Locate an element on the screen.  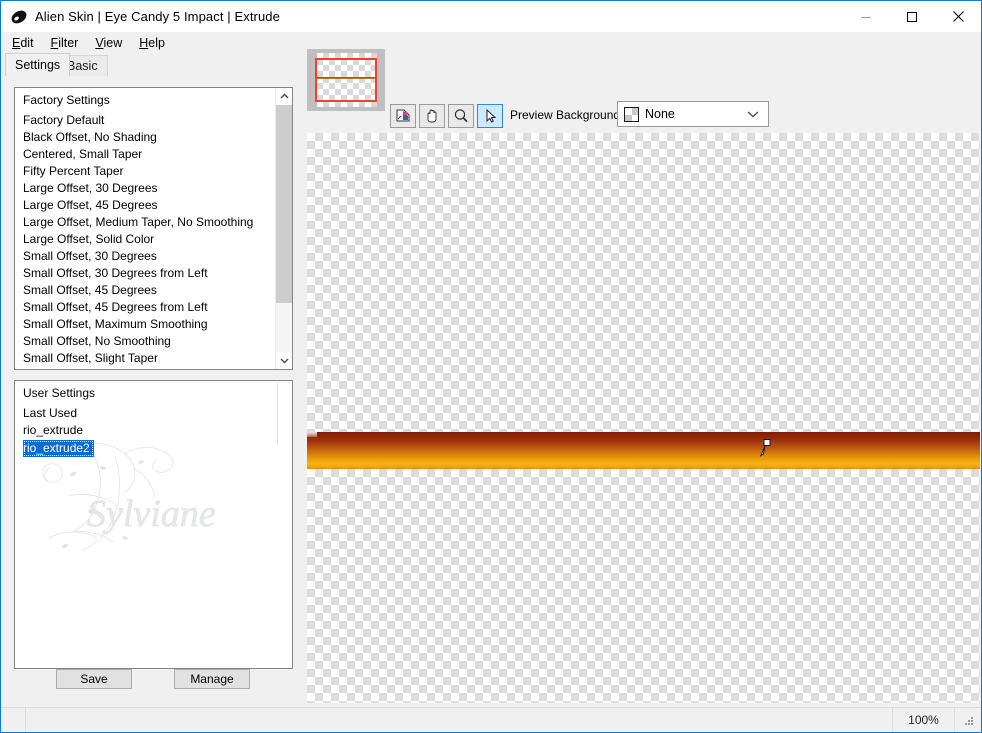
list-item: Large Offset, 45 Degrees is located at coordinates (145, 205).